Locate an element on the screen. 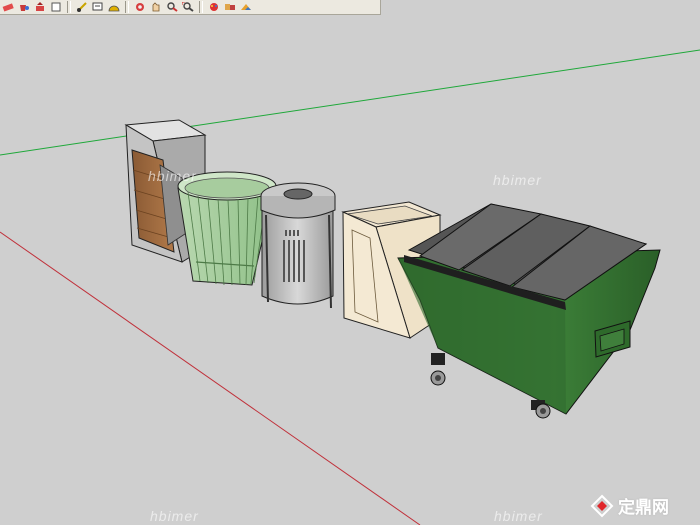 The image size is (700, 525). woven-basket-model is located at coordinates (227, 228).